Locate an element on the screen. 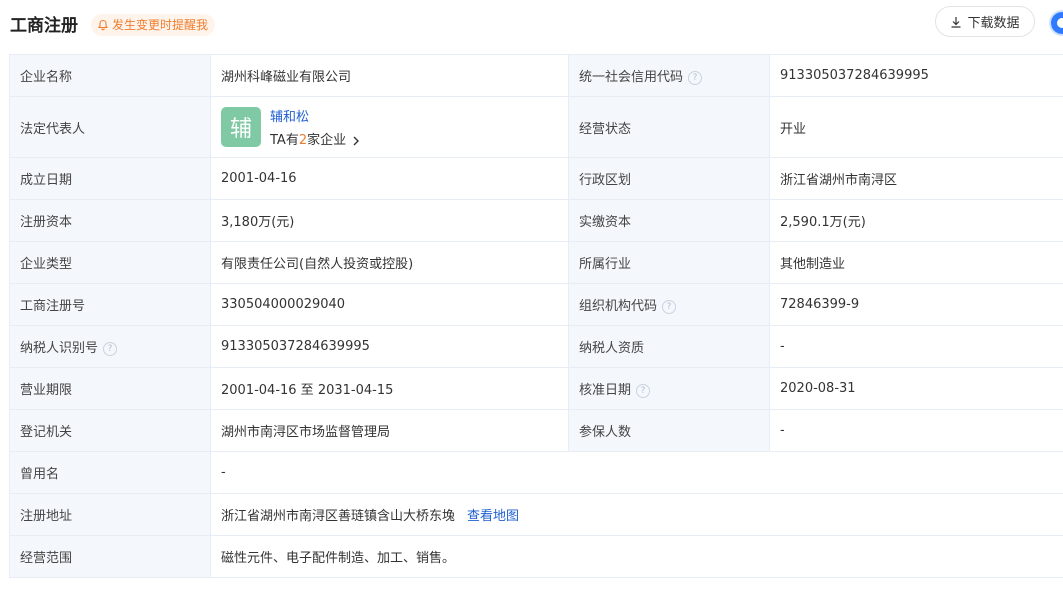  reg-capital-value: 3,180万(元) is located at coordinates (389, 220).